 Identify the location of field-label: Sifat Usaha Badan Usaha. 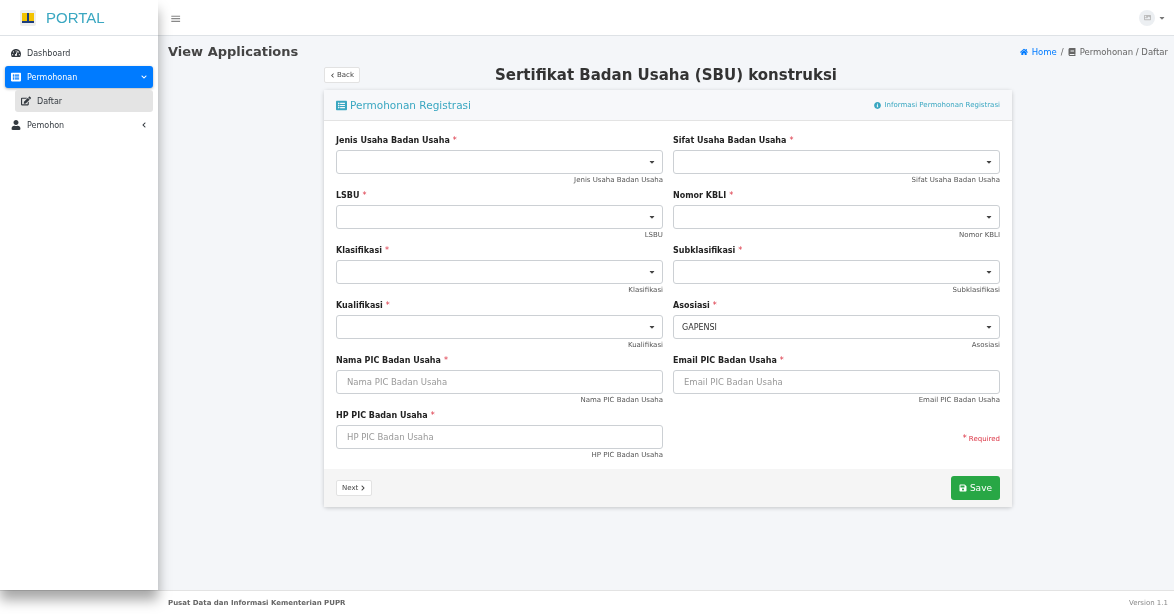
(730, 140).